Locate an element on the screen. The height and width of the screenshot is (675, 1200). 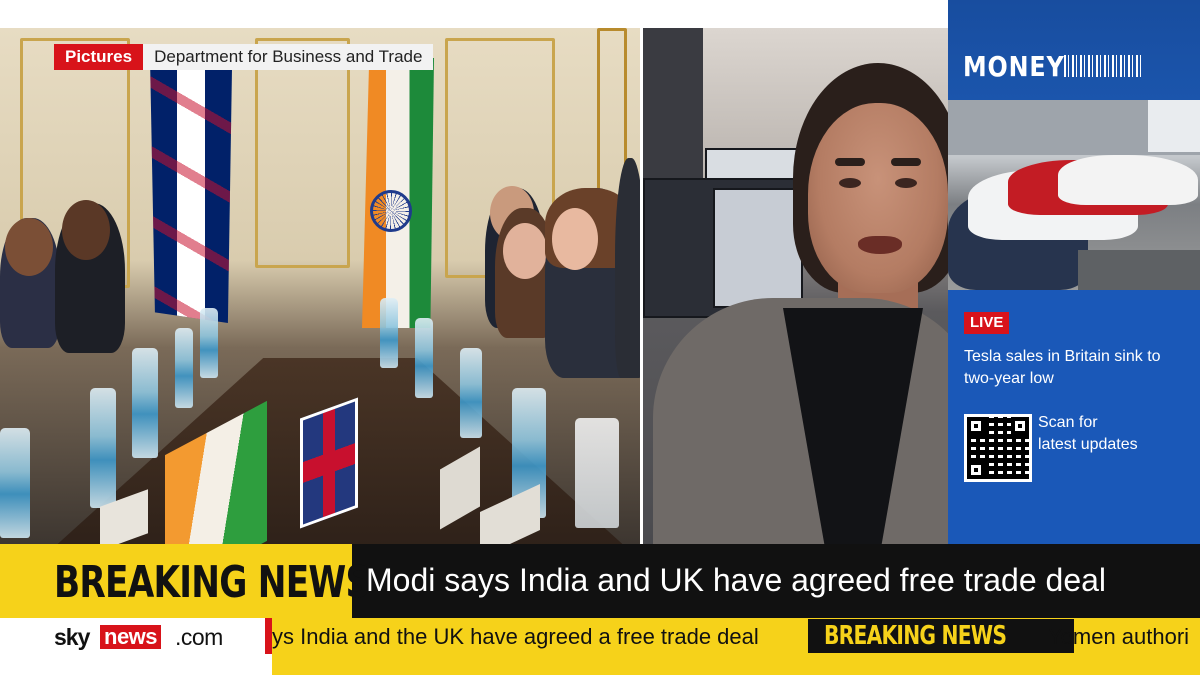
barcode-icon is located at coordinates (1104, 66).